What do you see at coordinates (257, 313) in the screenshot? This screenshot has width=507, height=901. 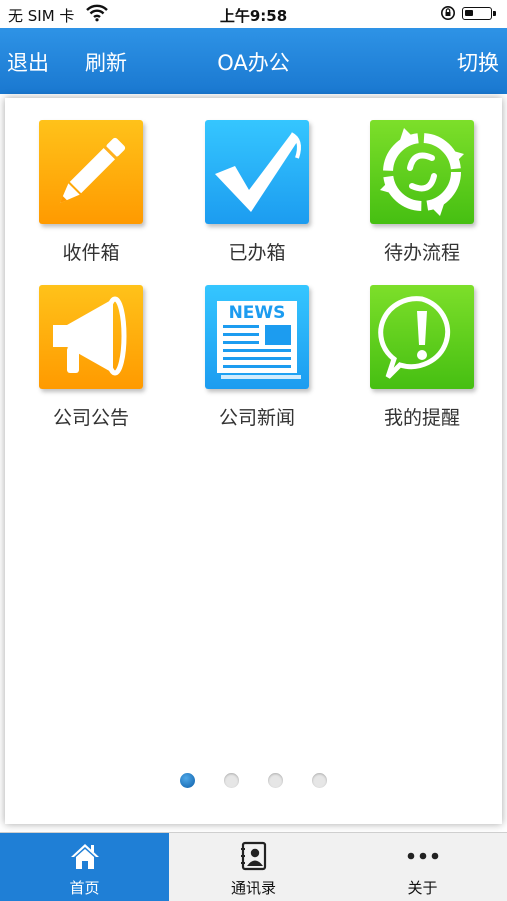 I see `news-icon-text: NEWS` at bounding box center [257, 313].